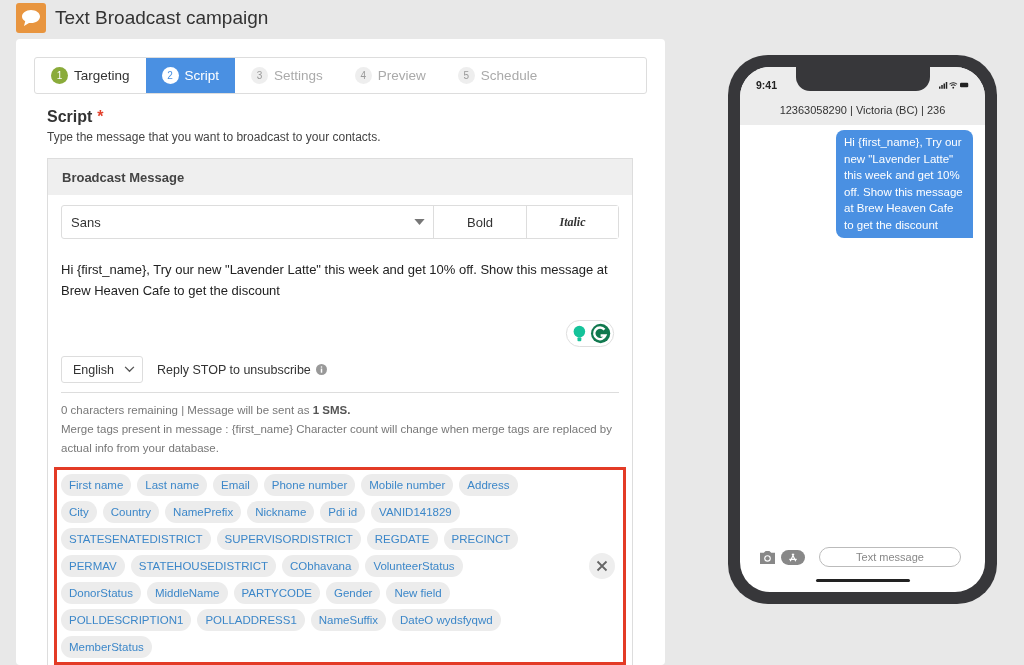 Image resolution: width=1024 pixels, height=665 pixels. What do you see at coordinates (276, 593) in the screenshot?
I see `merge-tag: PARTYCODE` at bounding box center [276, 593].